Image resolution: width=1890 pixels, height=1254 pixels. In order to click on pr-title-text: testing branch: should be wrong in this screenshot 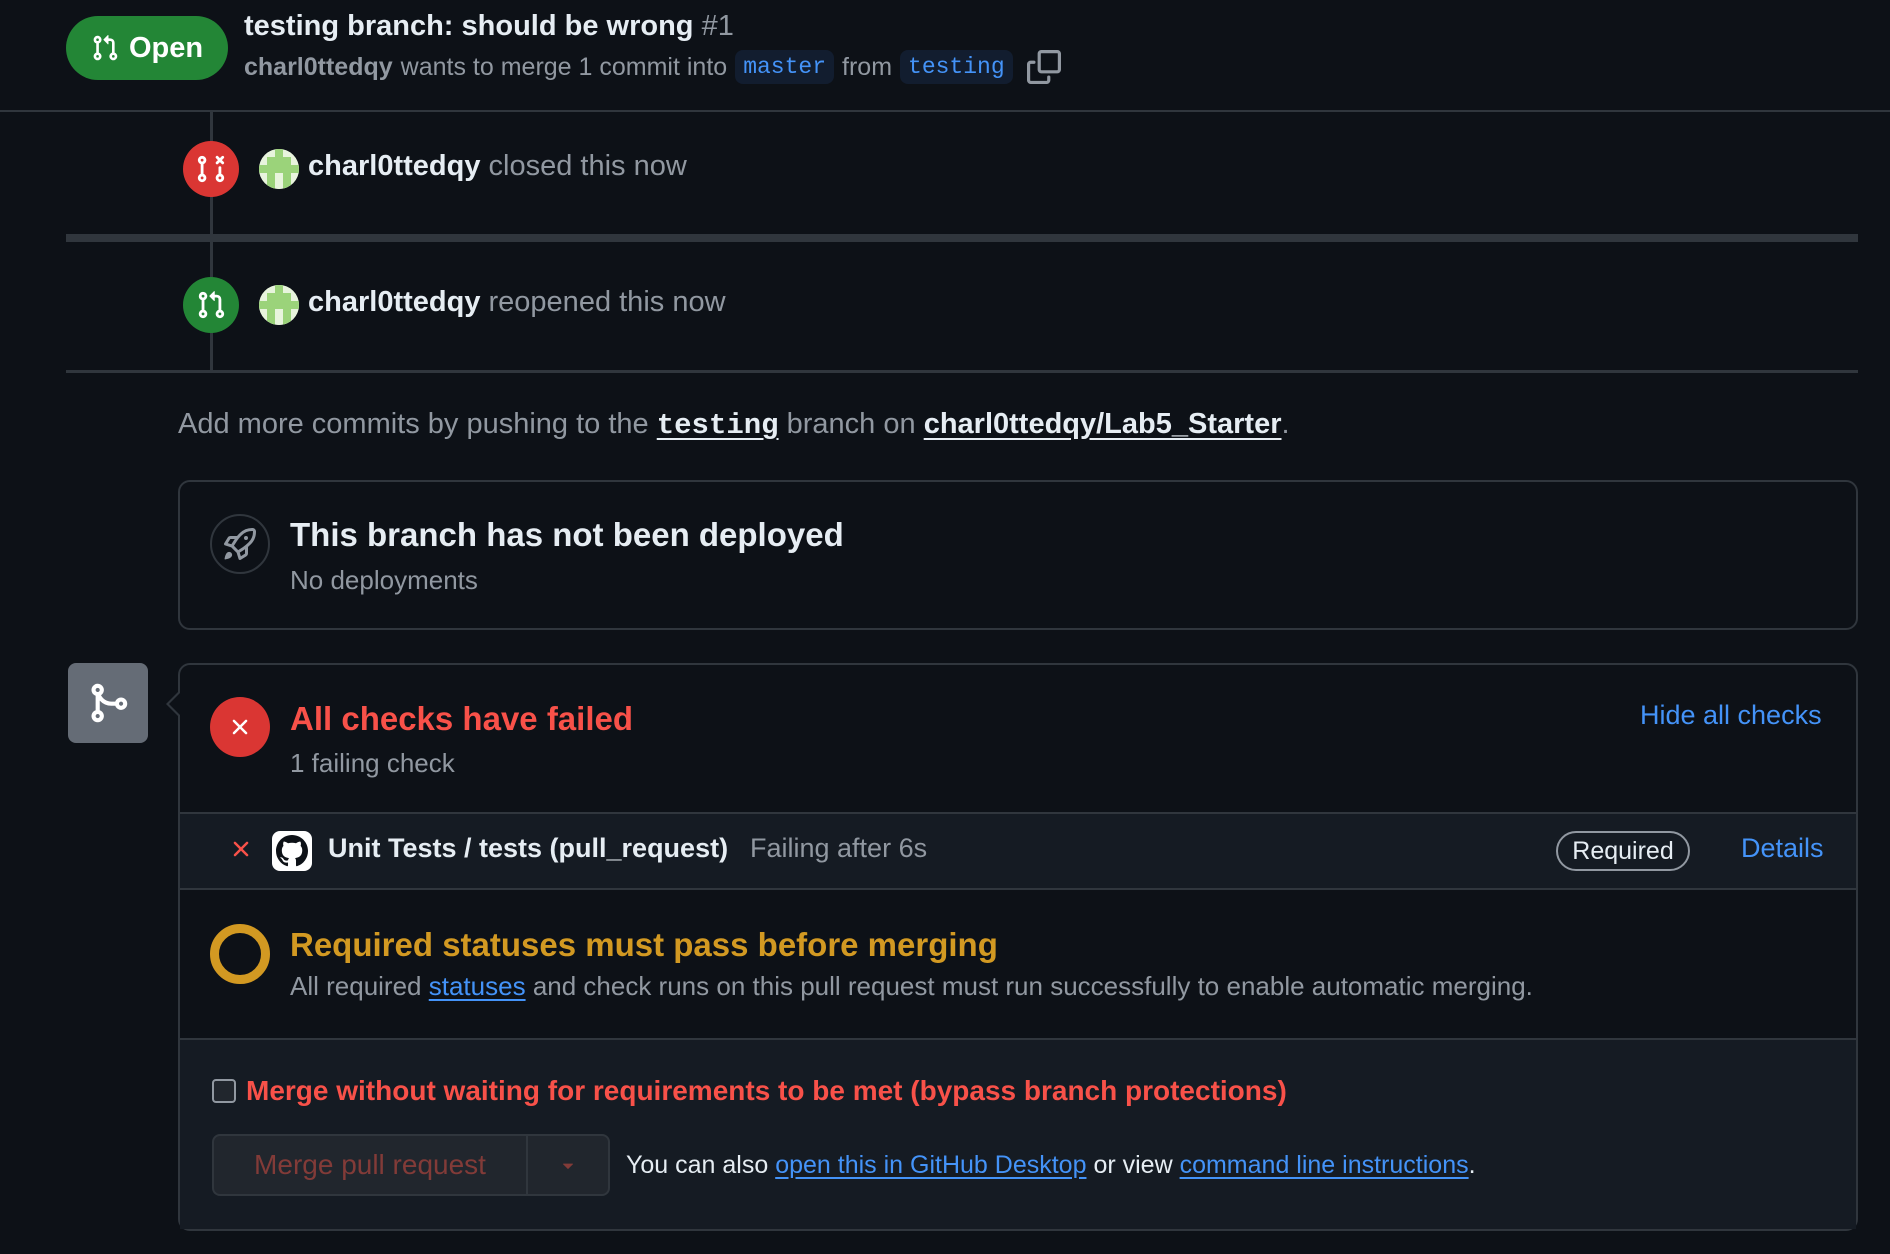, I will do `click(469, 26)`.